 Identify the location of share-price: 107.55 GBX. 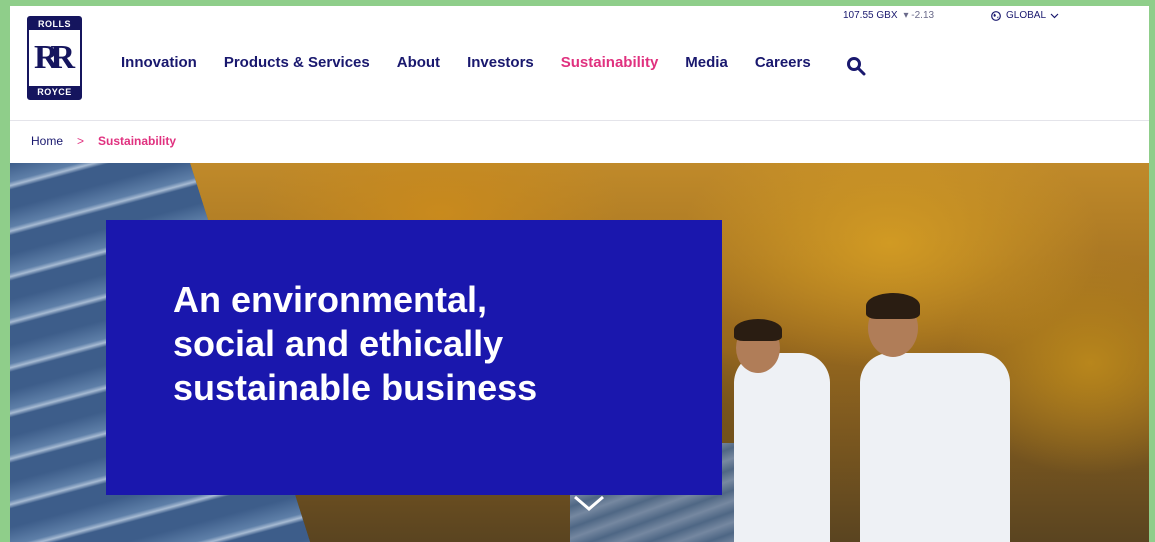
(870, 15).